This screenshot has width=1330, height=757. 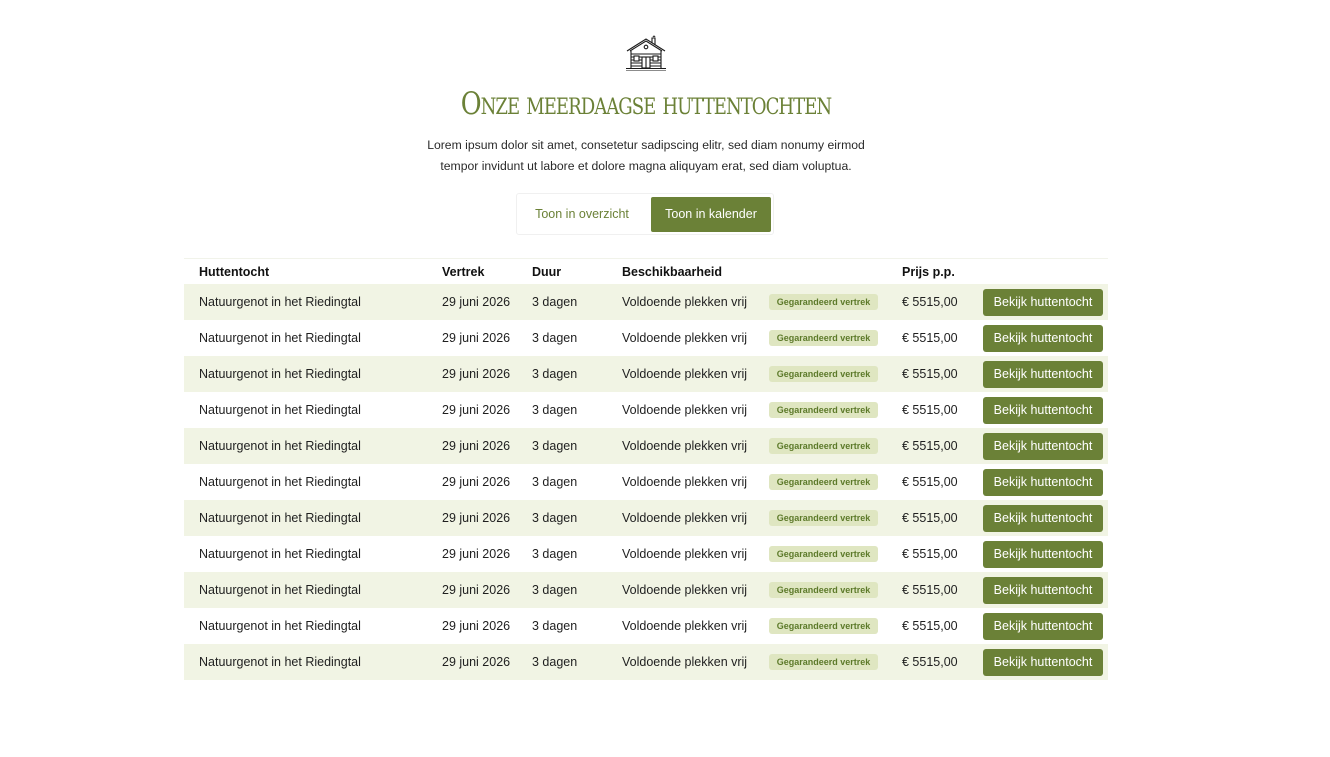 What do you see at coordinates (711, 214) in the screenshot?
I see `toggle-calendar-button: Toon in kalender` at bounding box center [711, 214].